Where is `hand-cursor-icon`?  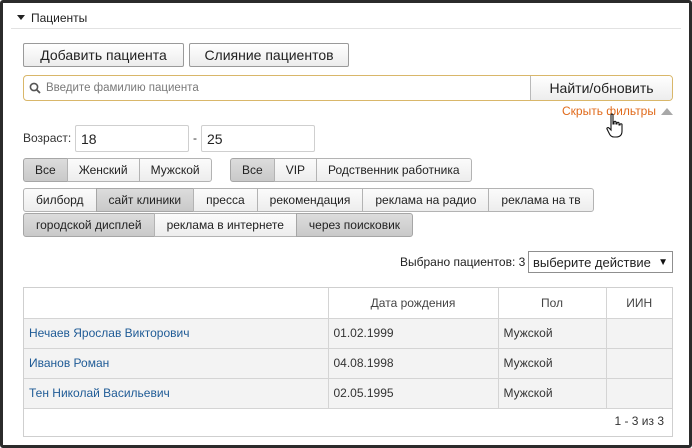
hand-cursor-icon is located at coordinates (615, 127).